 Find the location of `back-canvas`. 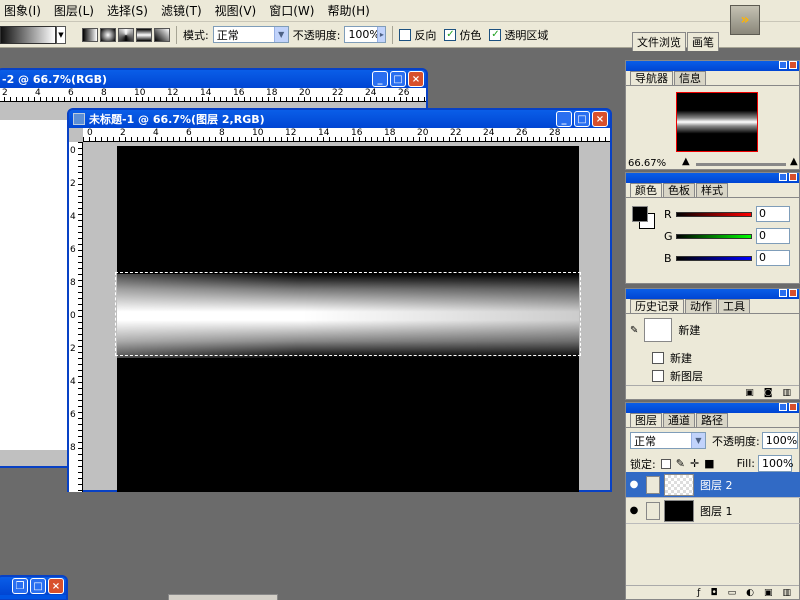

back-canvas is located at coordinates (36, 285).